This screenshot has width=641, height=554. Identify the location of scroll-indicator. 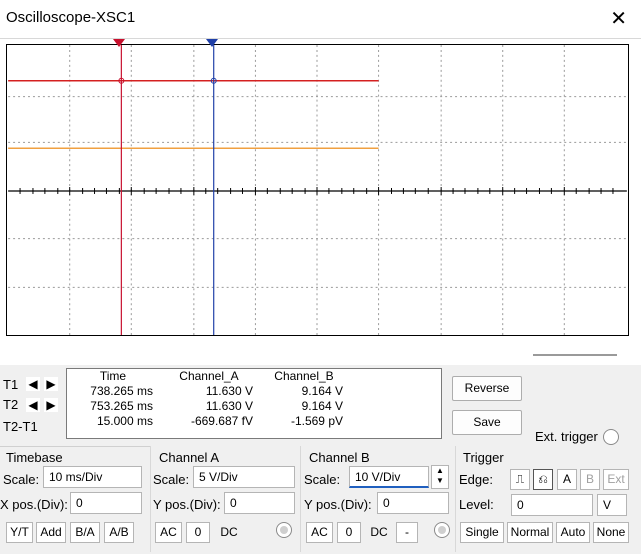
(575, 355).